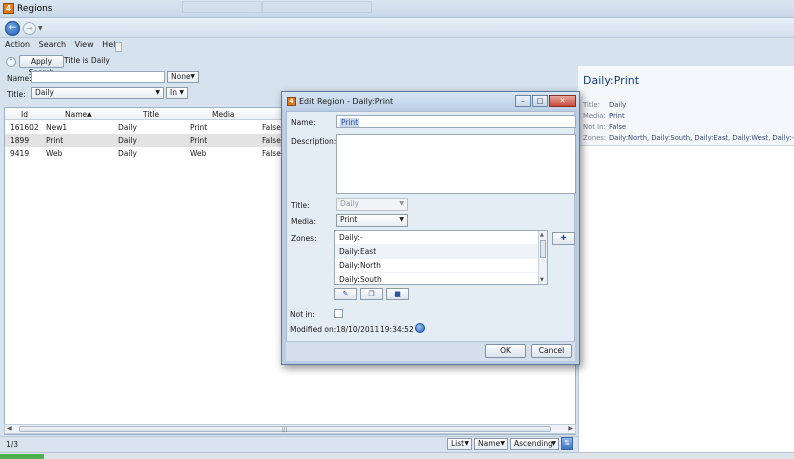 Image resolution: width=794 pixels, height=459 pixels. I want to click on view-mode-select: List ▼, so click(459, 444).